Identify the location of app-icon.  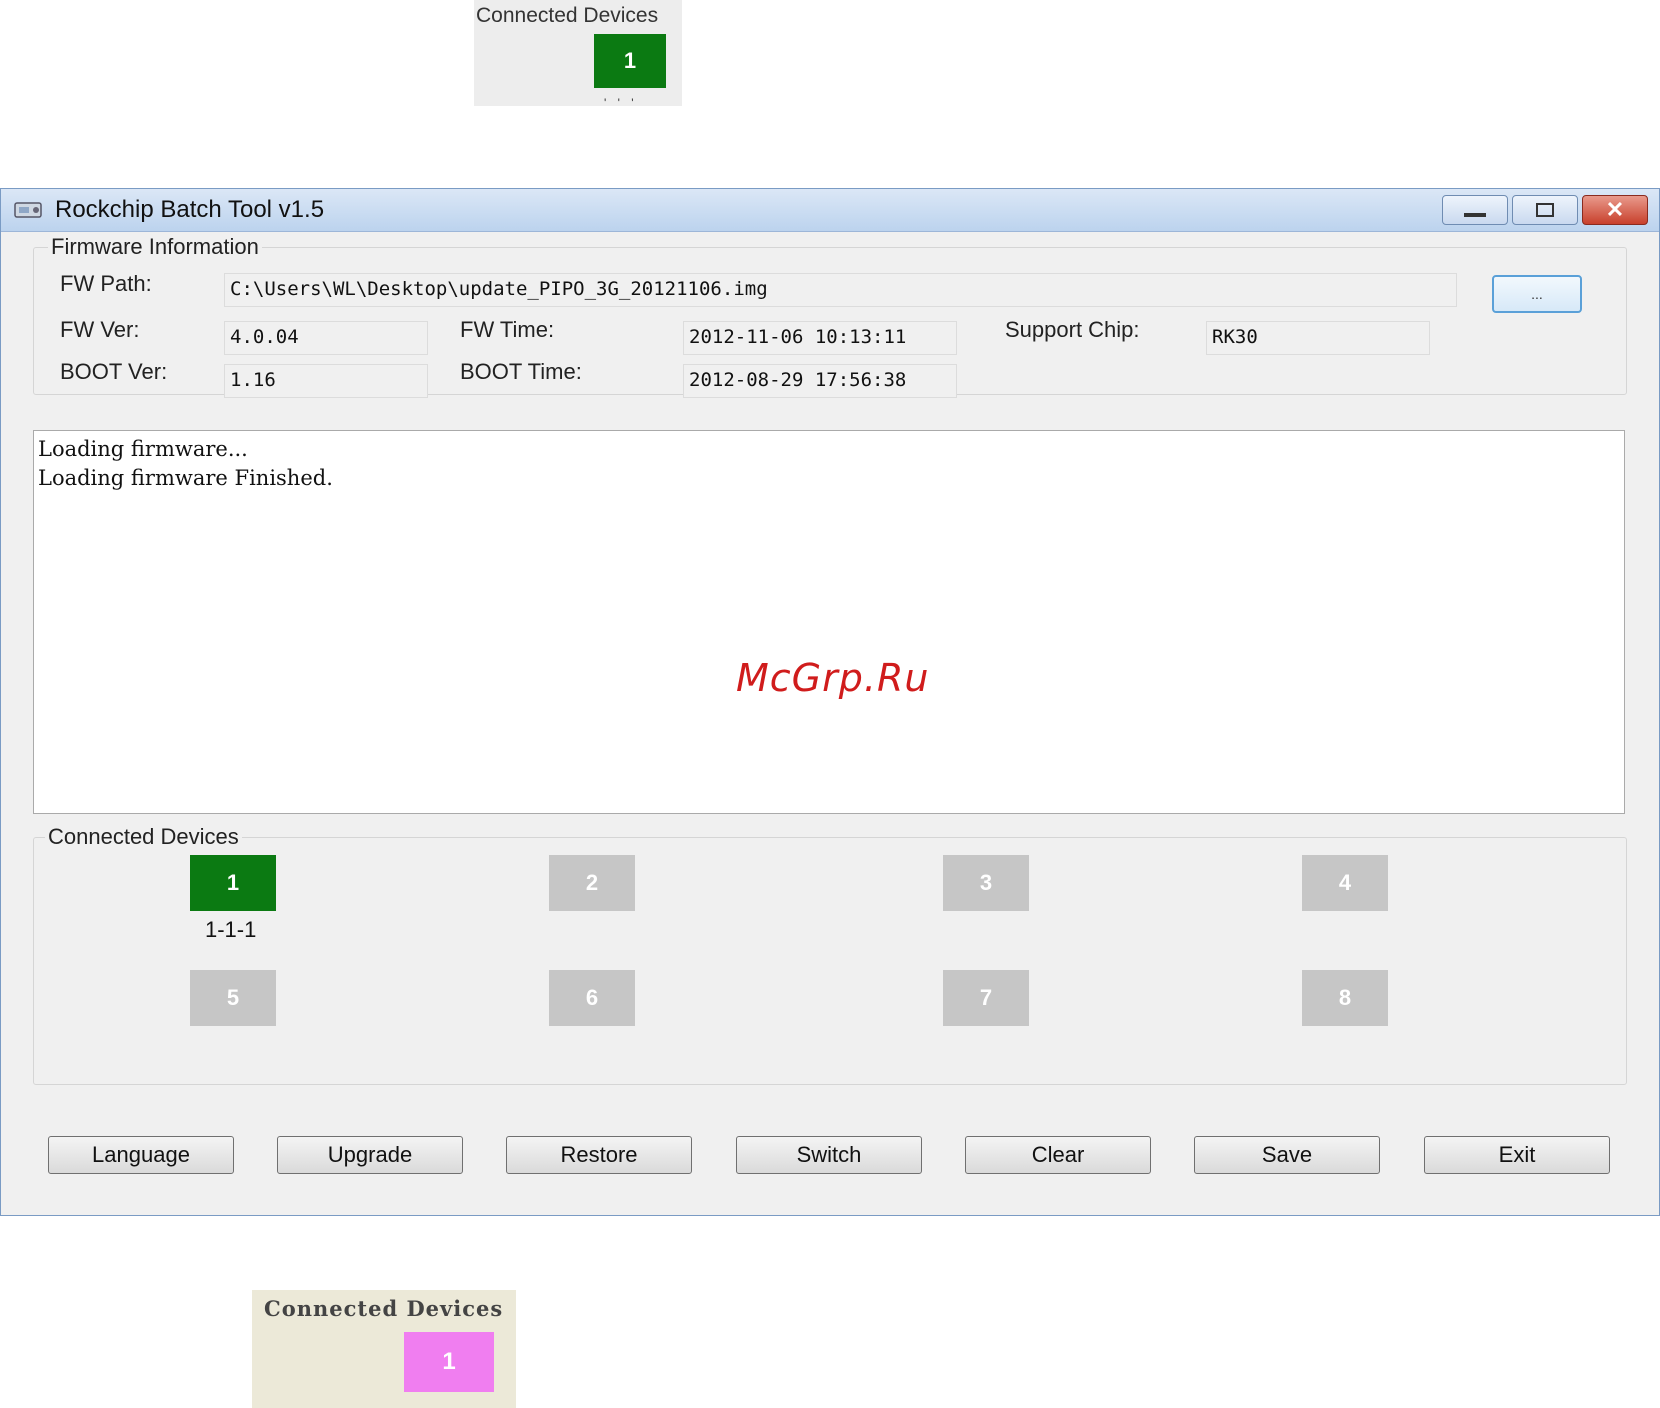
(28, 210).